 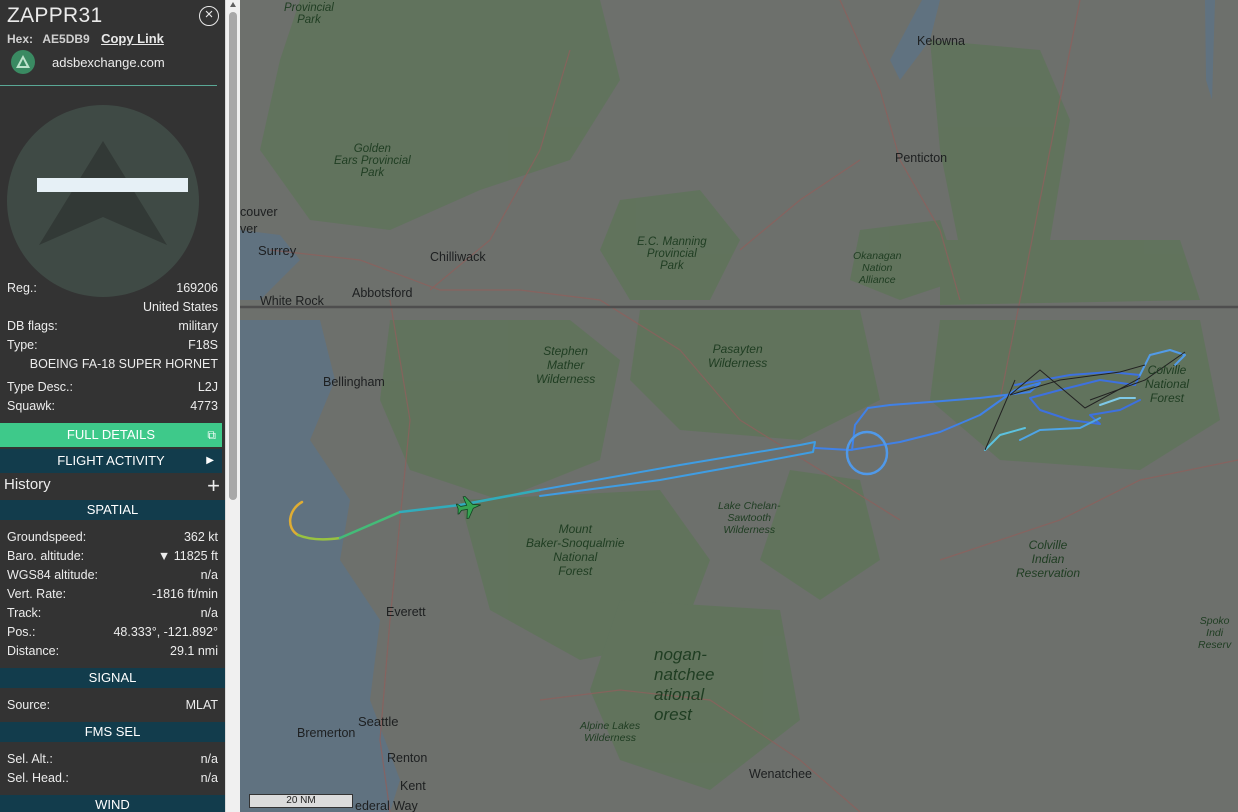 What do you see at coordinates (200, 537) in the screenshot?
I see `groundspeed-value: 362 kt` at bounding box center [200, 537].